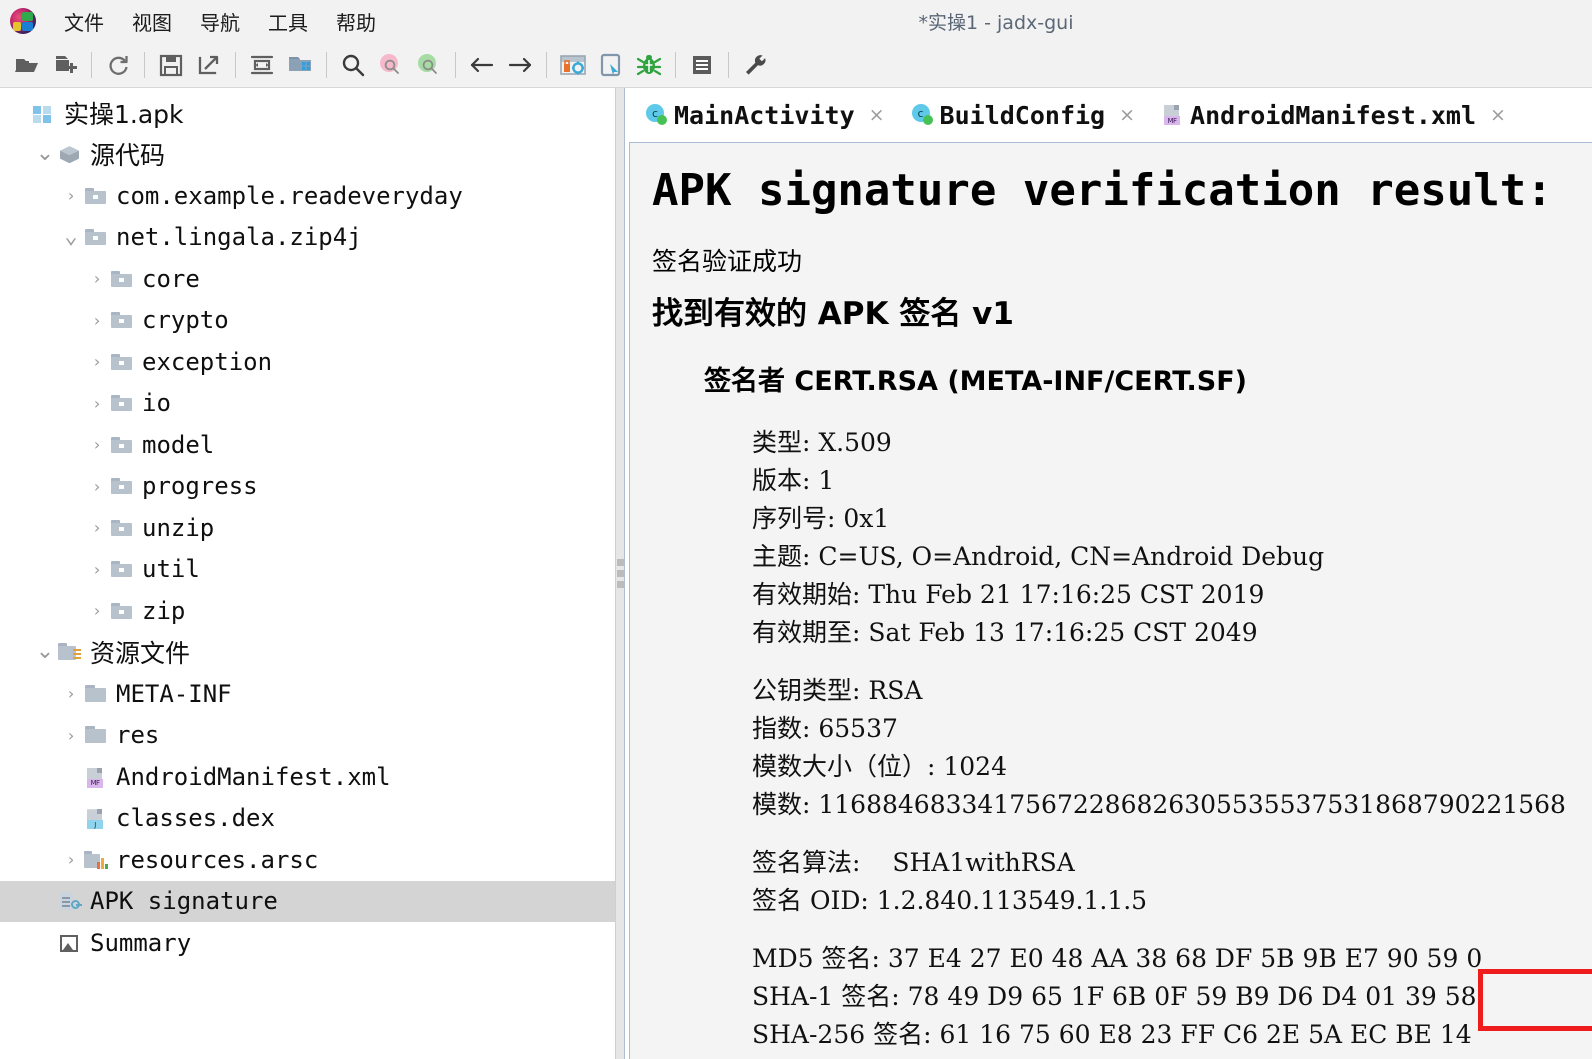 This screenshot has height=1059, width=1592. I want to click on open-file-icon, so click(27, 65).